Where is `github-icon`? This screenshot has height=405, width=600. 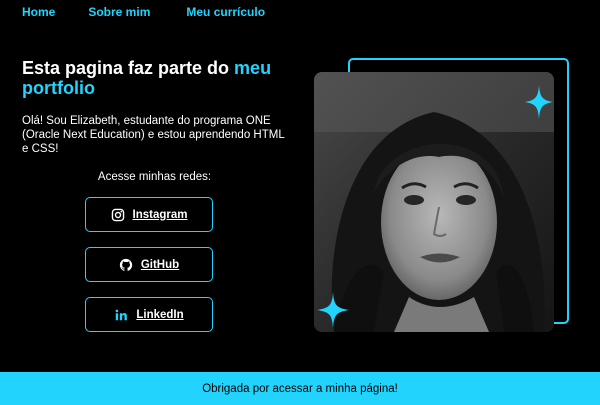
github-icon is located at coordinates (126, 265).